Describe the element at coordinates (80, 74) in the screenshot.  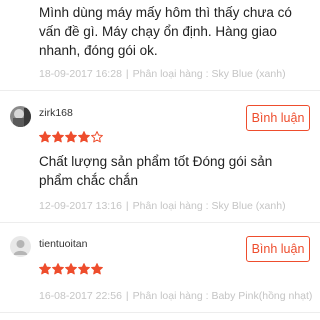
I see `review-datetime: 18-09-2017 16:28` at that location.